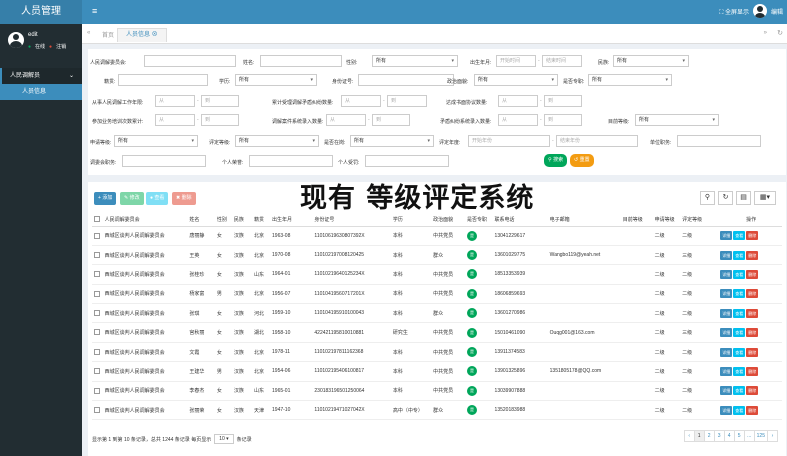 Image resolution: width=787 pixels, height=456 pixels. What do you see at coordinates (184, 198) in the screenshot?
I see `delete-button: ✖ 删除` at bounding box center [184, 198].